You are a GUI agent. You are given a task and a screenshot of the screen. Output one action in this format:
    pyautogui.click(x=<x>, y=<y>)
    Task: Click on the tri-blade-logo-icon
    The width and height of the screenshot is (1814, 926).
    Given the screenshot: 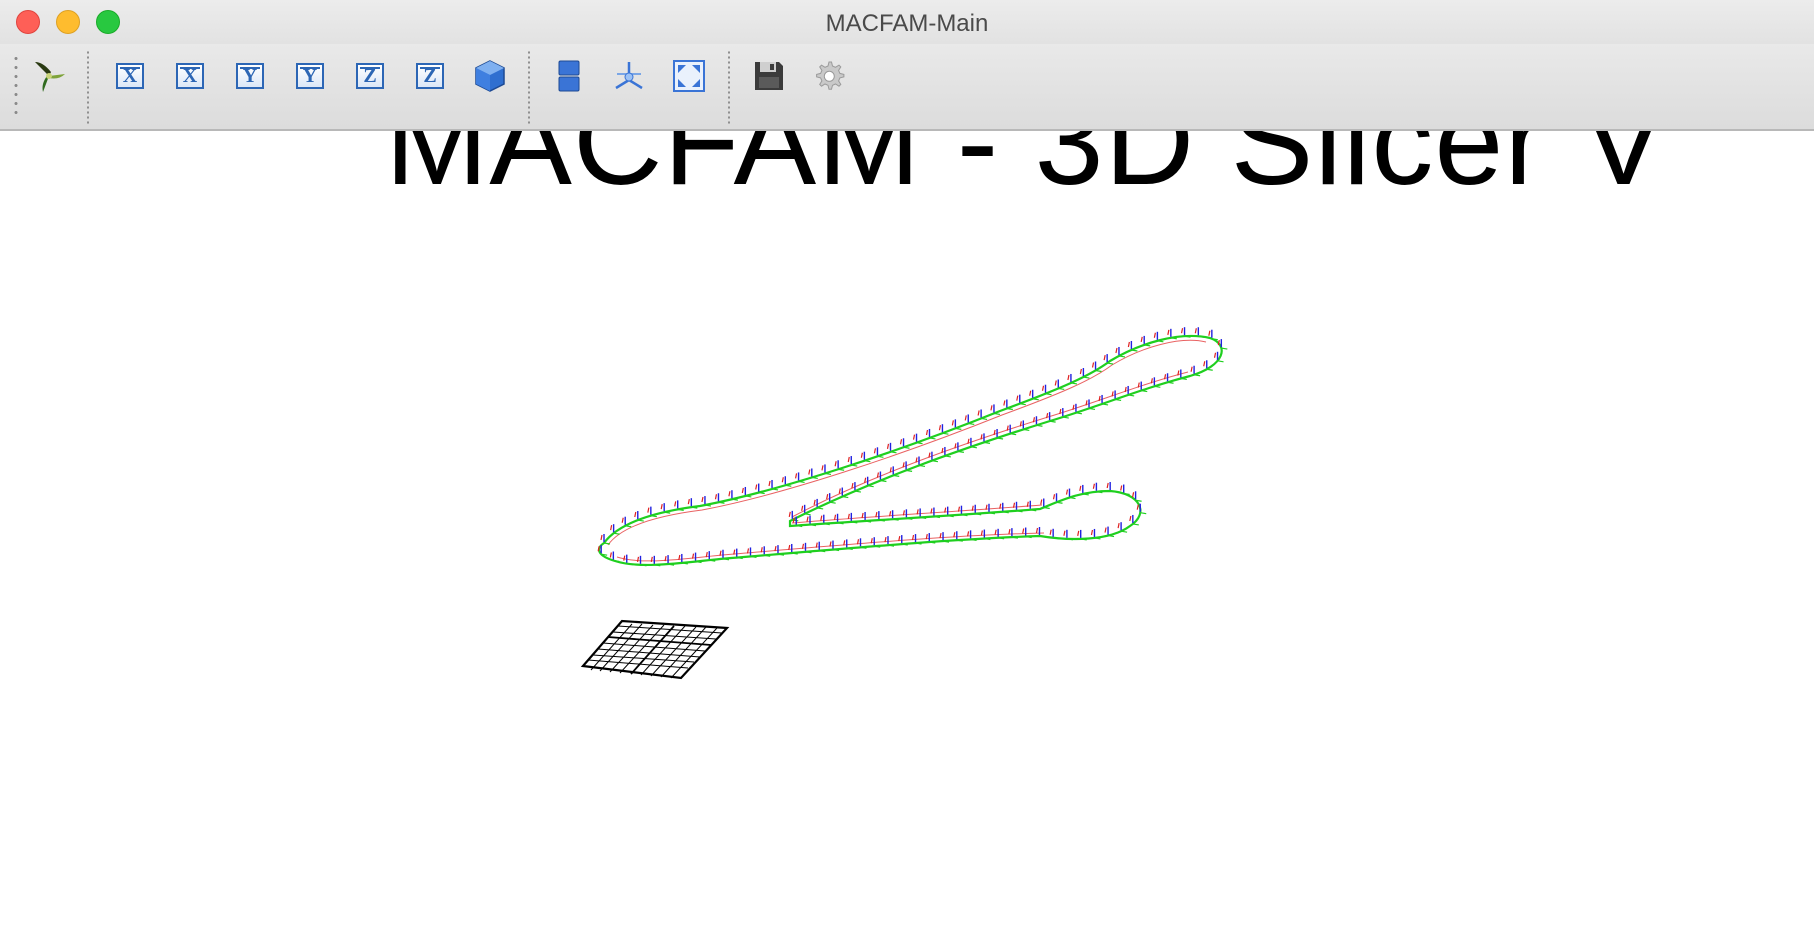 What is the action you would take?
    pyautogui.click(x=50, y=77)
    